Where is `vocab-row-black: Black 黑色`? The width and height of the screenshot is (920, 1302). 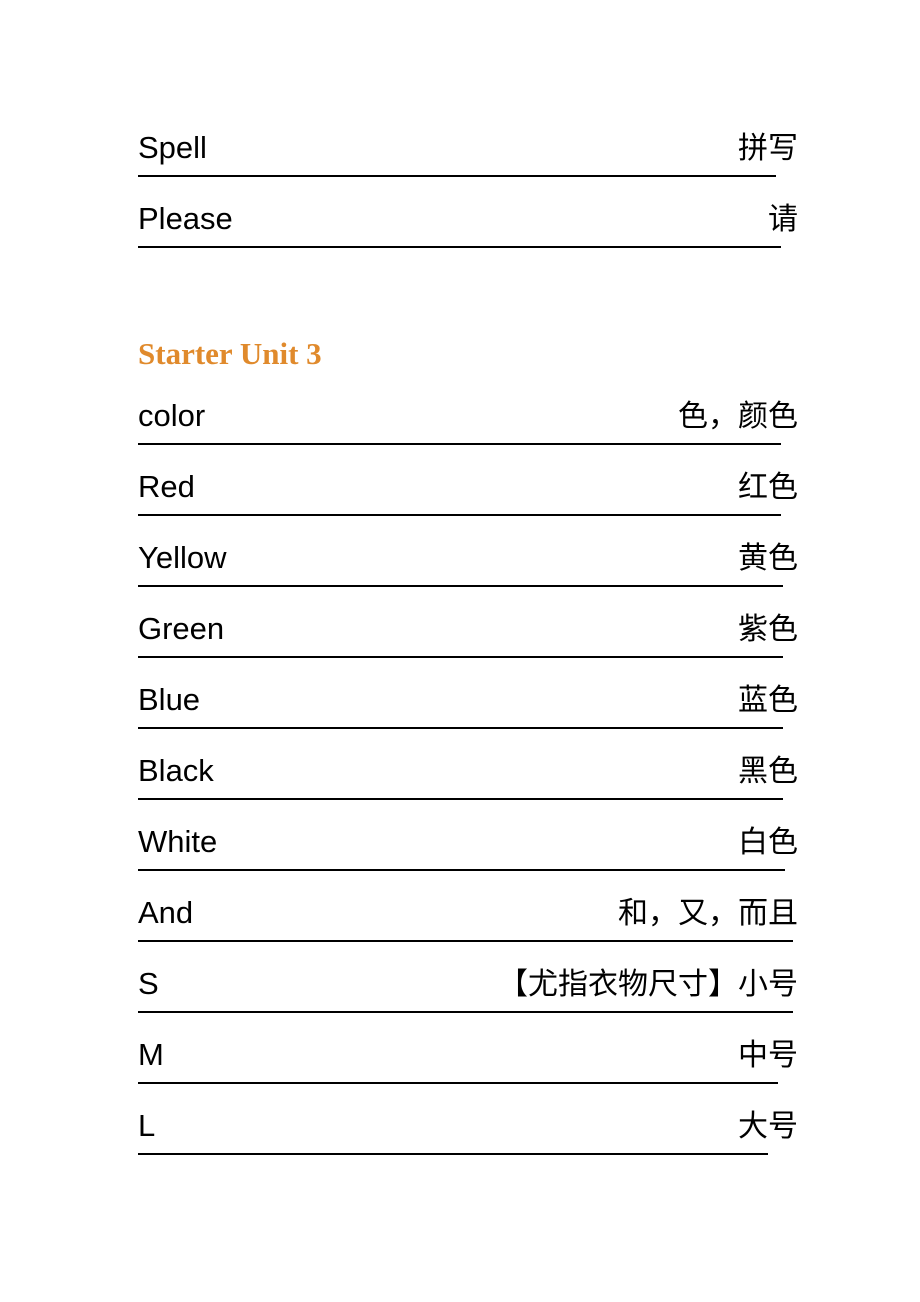 vocab-row-black: Black 黑色 is located at coordinates (468, 778).